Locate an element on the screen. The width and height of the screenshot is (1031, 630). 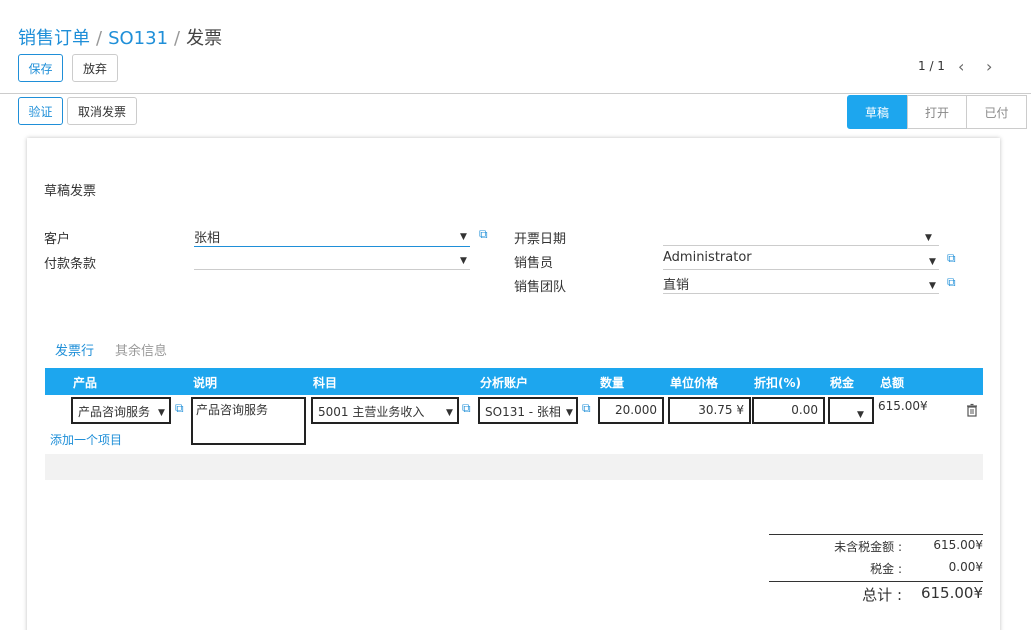
tab-other-info: 其余信息 is located at coordinates (141, 349).